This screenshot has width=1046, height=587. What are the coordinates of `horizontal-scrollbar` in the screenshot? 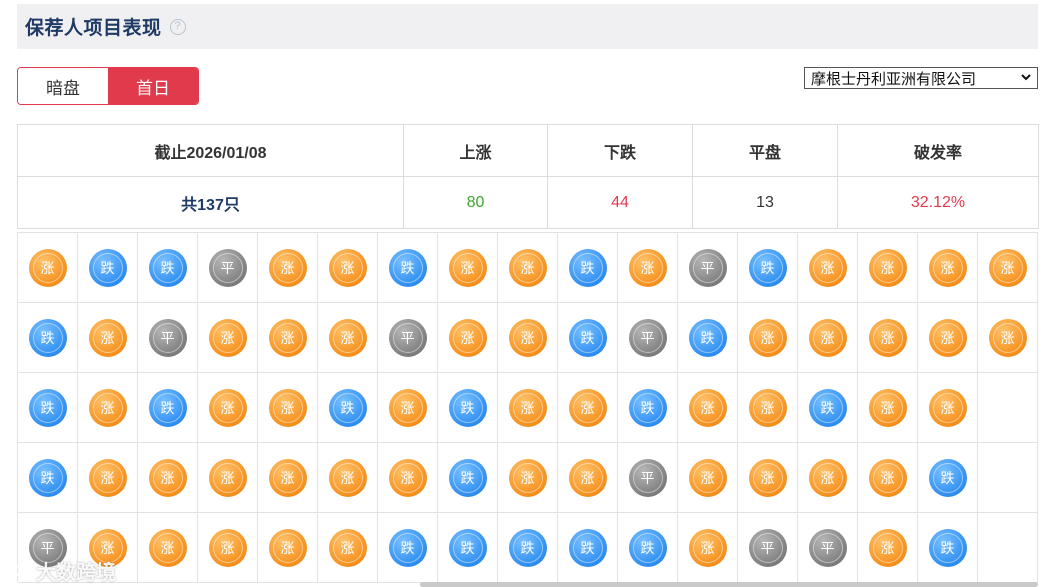 It's located at (729, 584).